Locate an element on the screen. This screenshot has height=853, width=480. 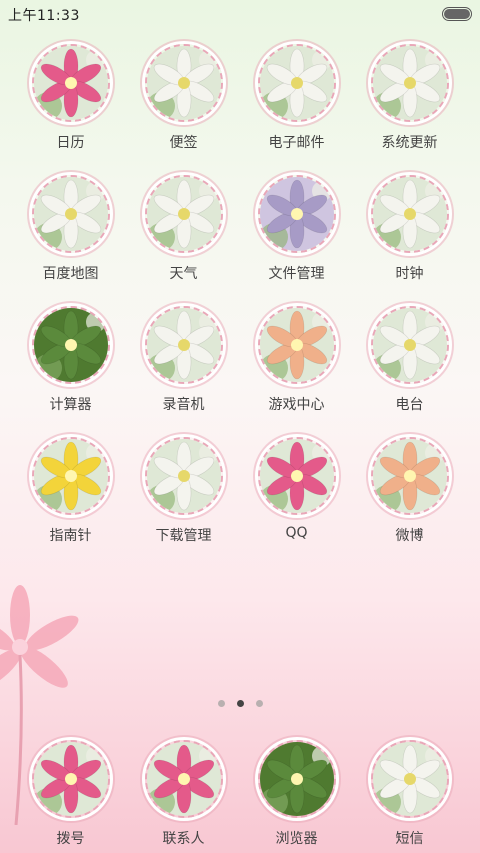
app-label: 拨号 is located at coordinates (70, 839).